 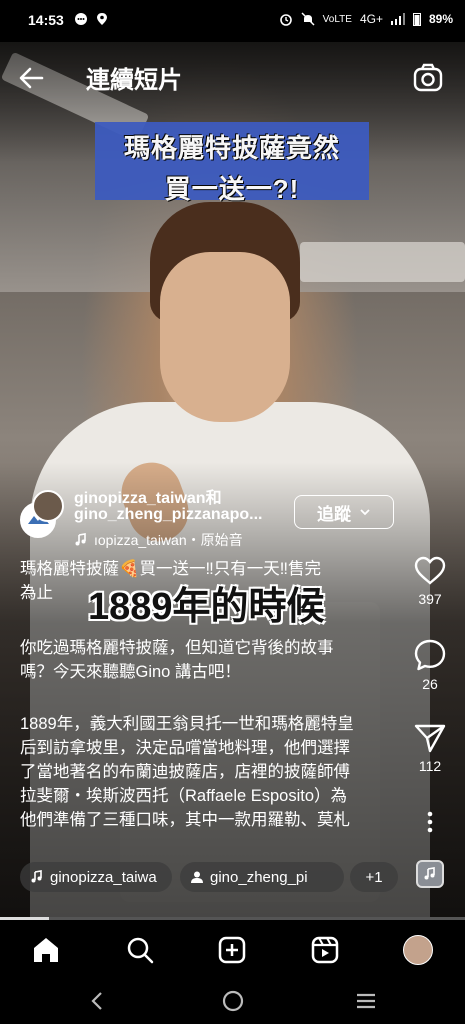 I want to click on like-button: 397, so click(x=430, y=581).